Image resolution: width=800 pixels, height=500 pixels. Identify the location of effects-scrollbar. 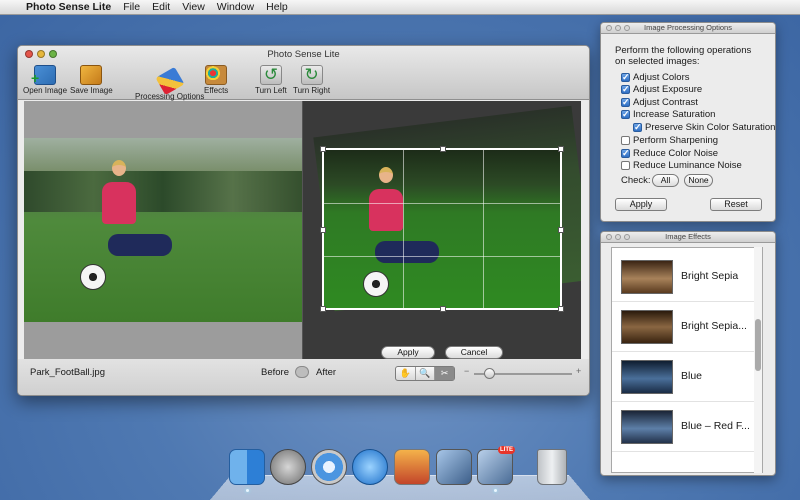
(758, 360).